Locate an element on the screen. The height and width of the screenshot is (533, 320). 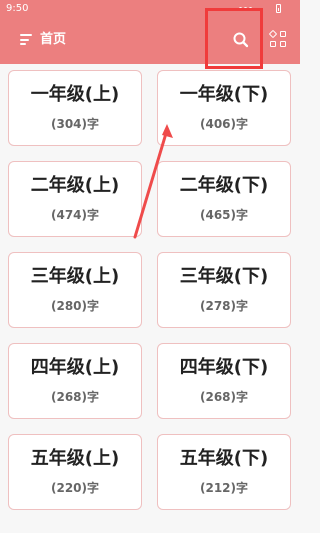
card-title: 一年级(下) is located at coordinates (224, 94).